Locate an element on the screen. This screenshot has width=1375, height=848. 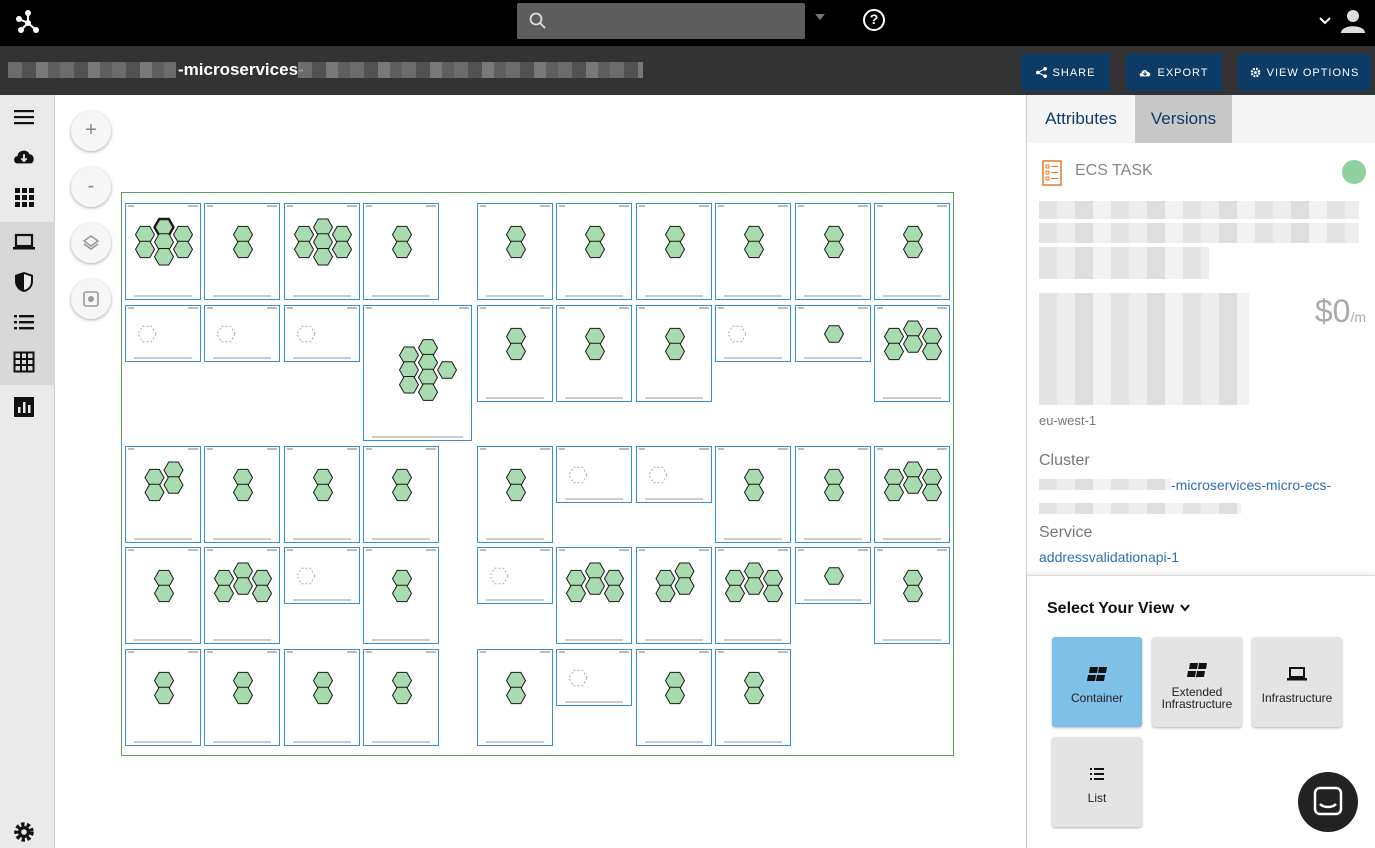
share-button: SHARE is located at coordinates (1065, 72).